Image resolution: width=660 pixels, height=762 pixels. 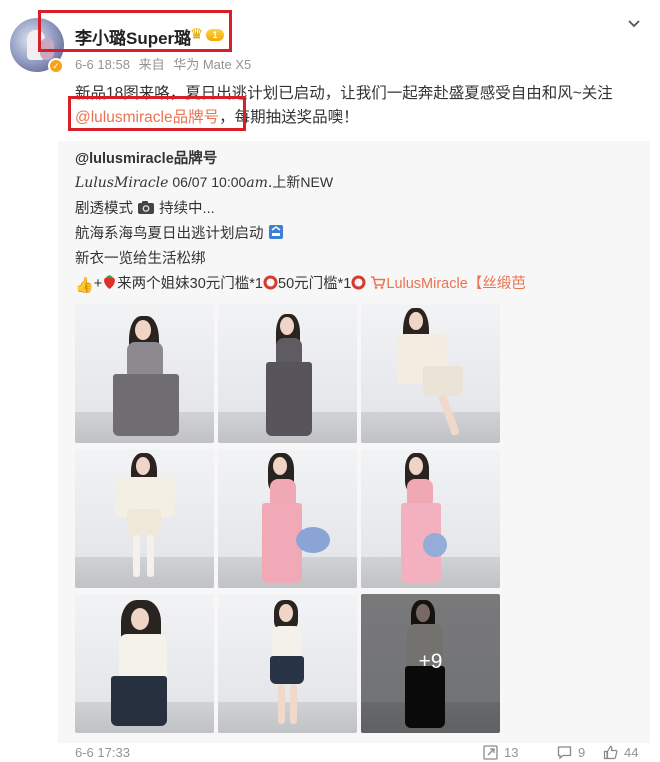 I want to click on coupon-30: 来两个姐妹30元门槛*1, so click(x=190, y=284).